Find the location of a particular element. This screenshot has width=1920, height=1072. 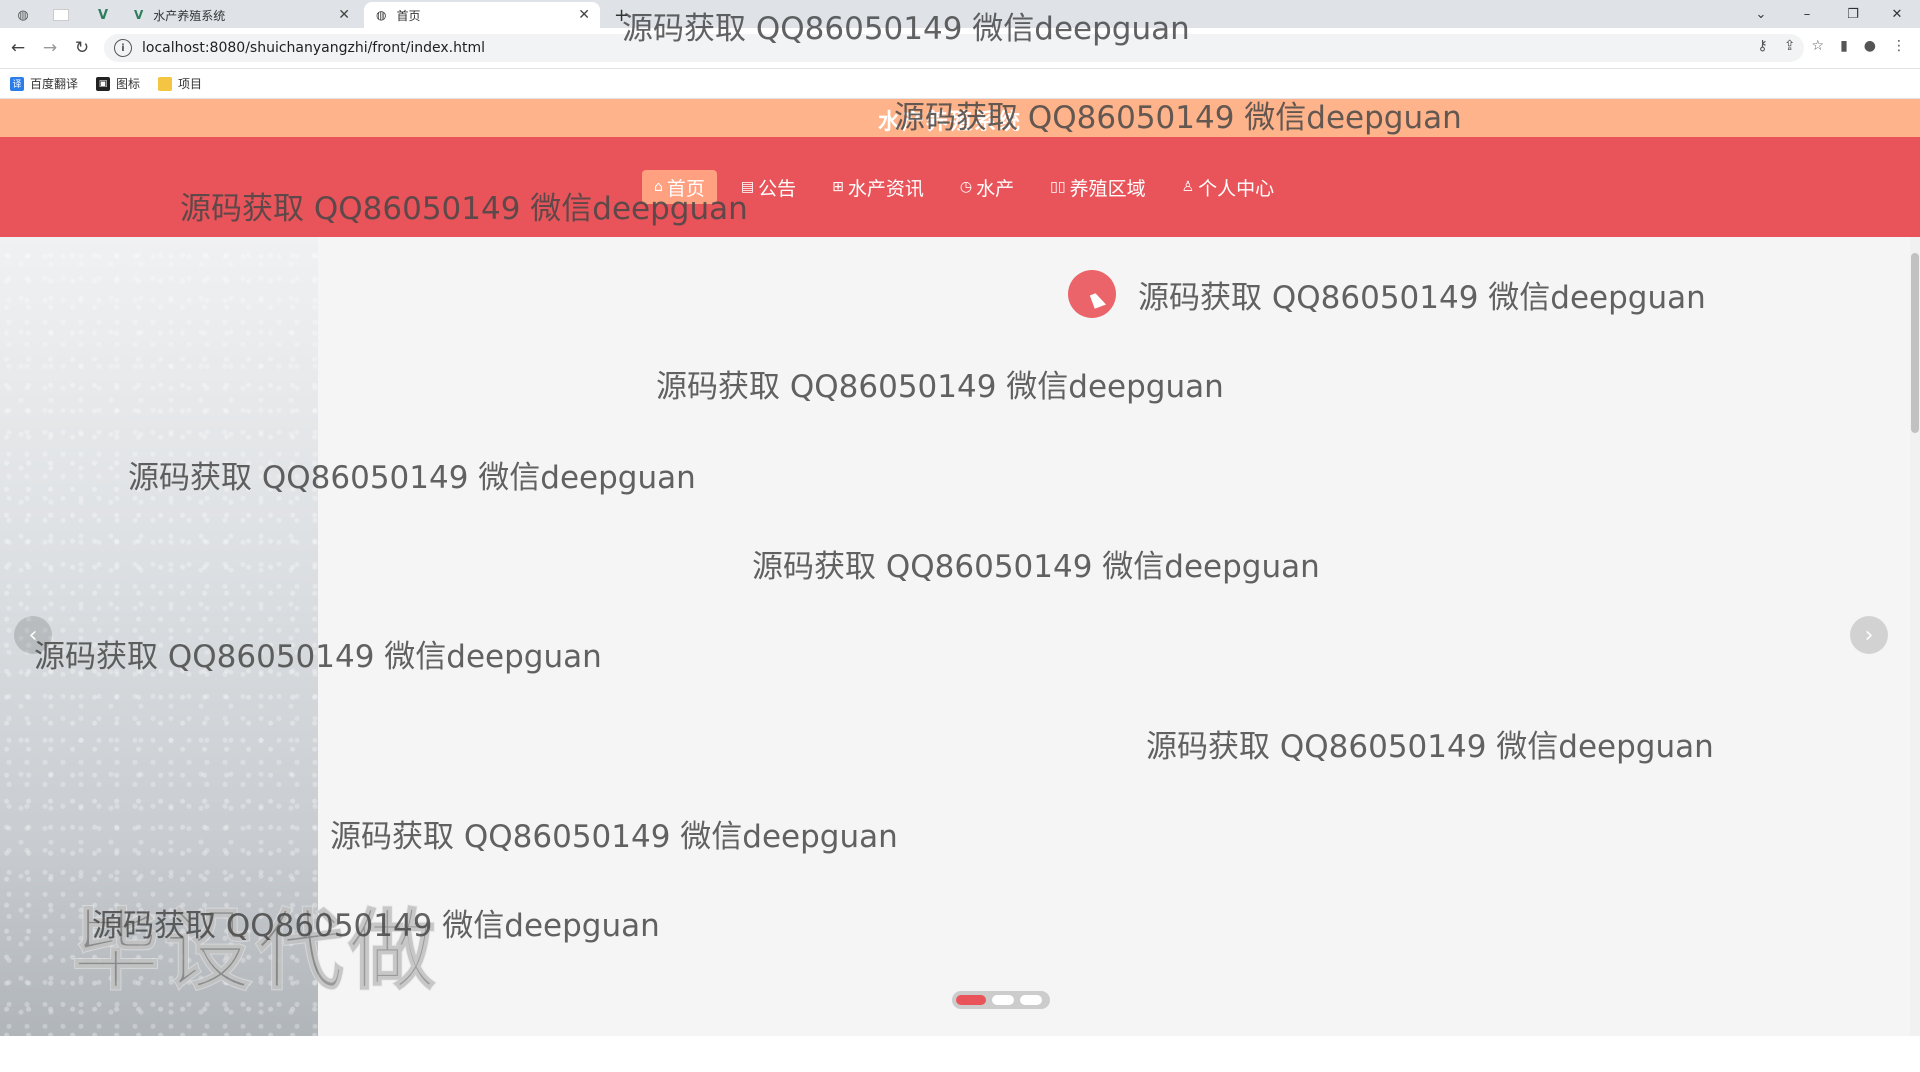

pinned-tab-vue: V is located at coordinates (103, 15).